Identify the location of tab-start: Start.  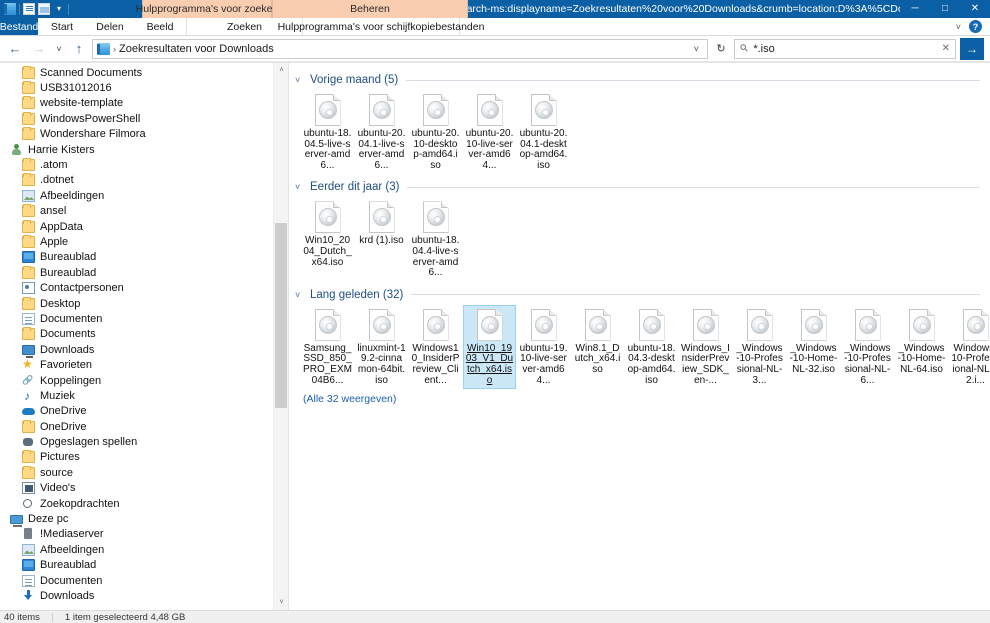
(62, 26).